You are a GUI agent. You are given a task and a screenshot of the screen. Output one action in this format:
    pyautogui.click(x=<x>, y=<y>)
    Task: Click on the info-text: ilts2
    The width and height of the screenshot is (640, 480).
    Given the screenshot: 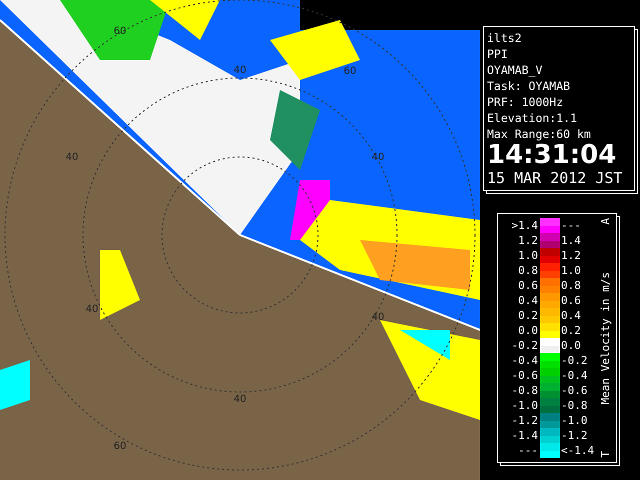 What is the action you would take?
    pyautogui.click(x=505, y=38)
    